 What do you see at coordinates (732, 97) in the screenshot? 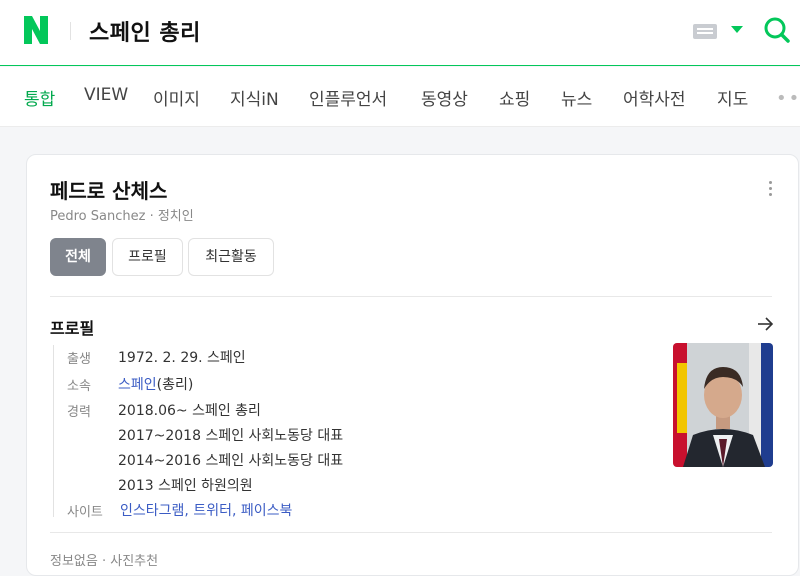
I see `tab-map: 지도` at bounding box center [732, 97].